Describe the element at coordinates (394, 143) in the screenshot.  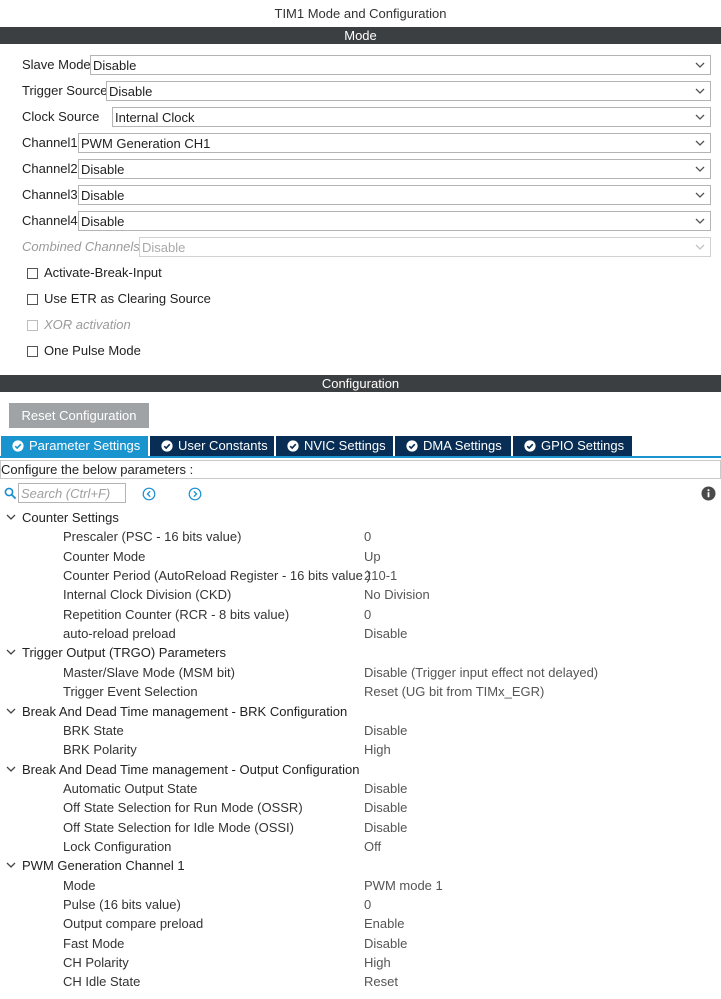
I see `channel1-select: PWM Generation CH1` at that location.